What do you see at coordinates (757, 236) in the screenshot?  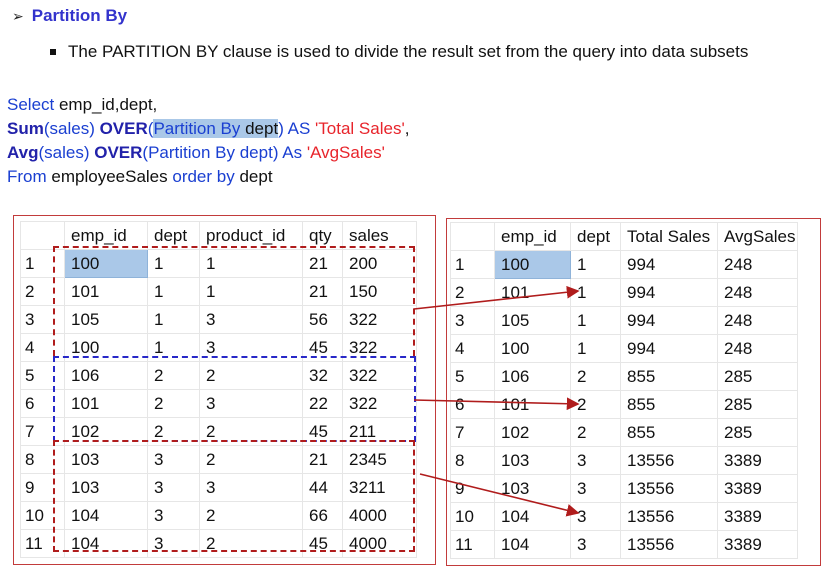 I see `right-header-cell: AvgSales` at bounding box center [757, 236].